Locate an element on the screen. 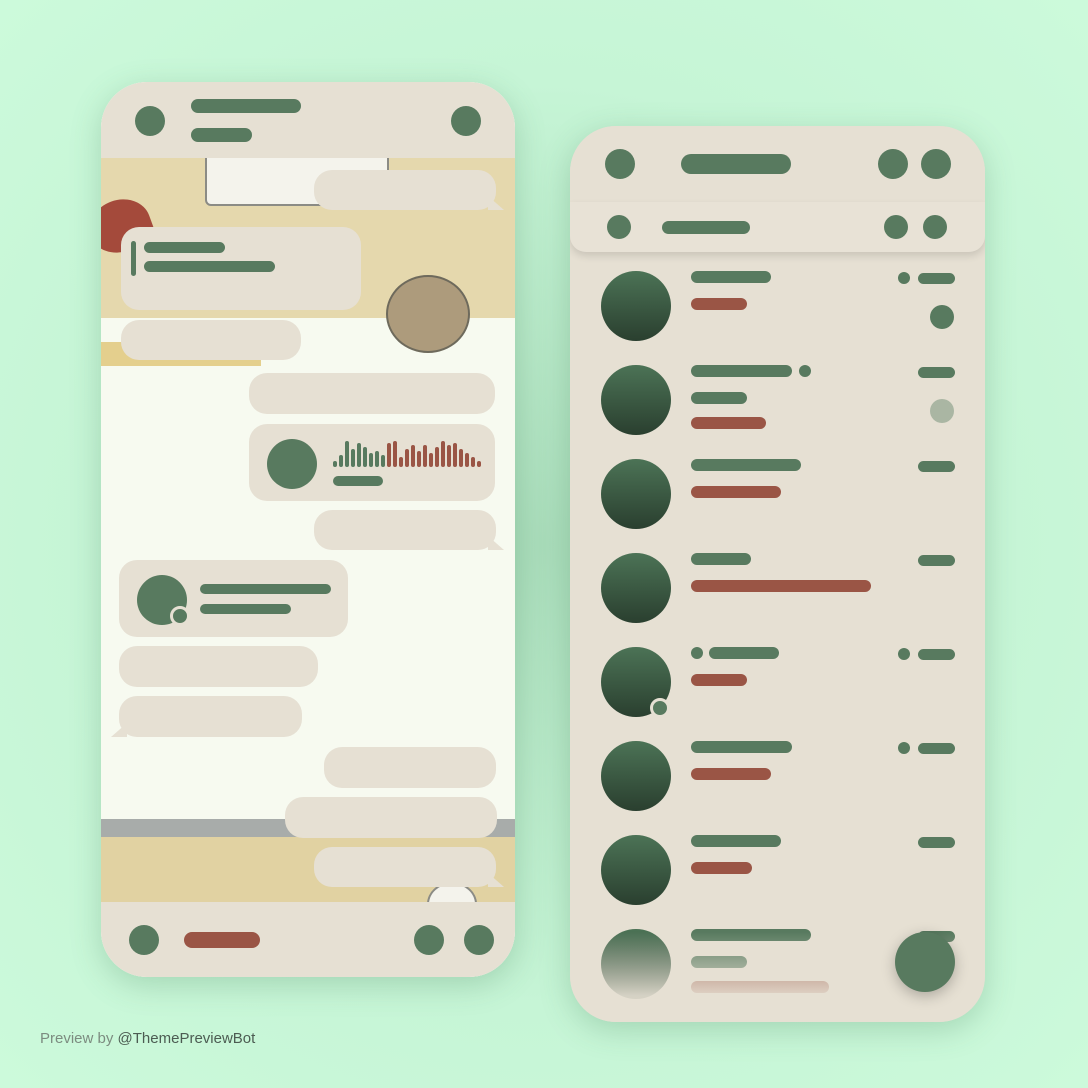 This screenshot has width=1088, height=1088. credit-handle: @ThemePreviewBot is located at coordinates (187, 1038).